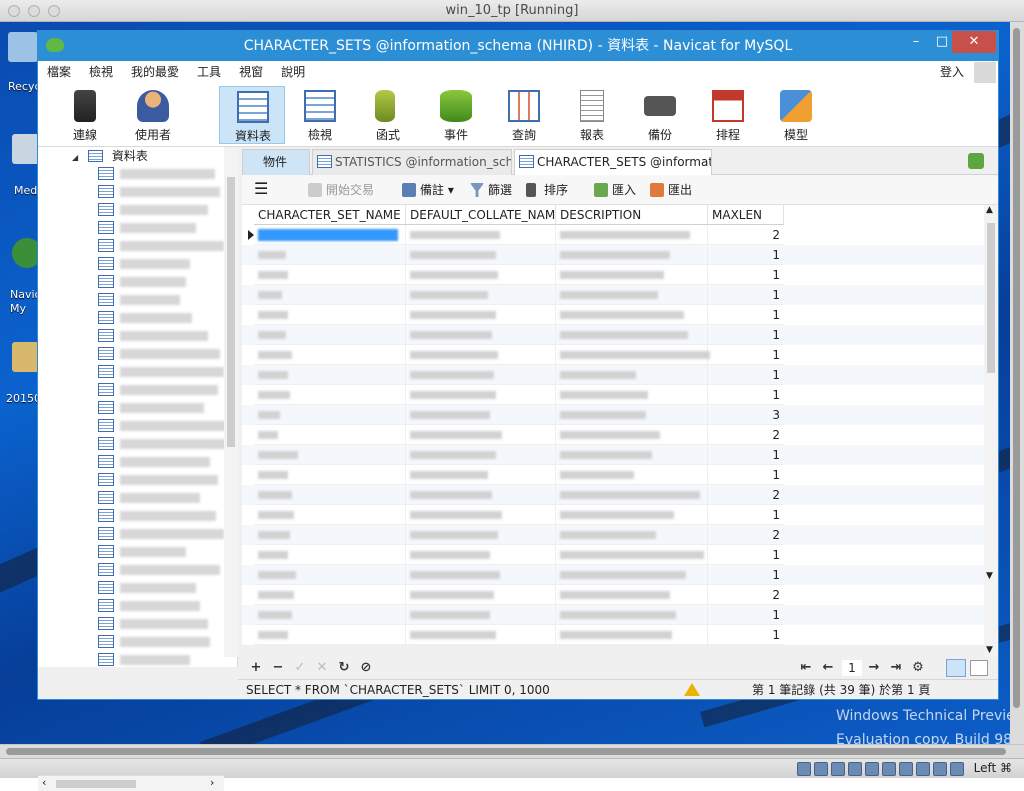 The width and height of the screenshot is (1024, 791). What do you see at coordinates (838, 769) in the screenshot?
I see `vm-pen-icon` at bounding box center [838, 769].